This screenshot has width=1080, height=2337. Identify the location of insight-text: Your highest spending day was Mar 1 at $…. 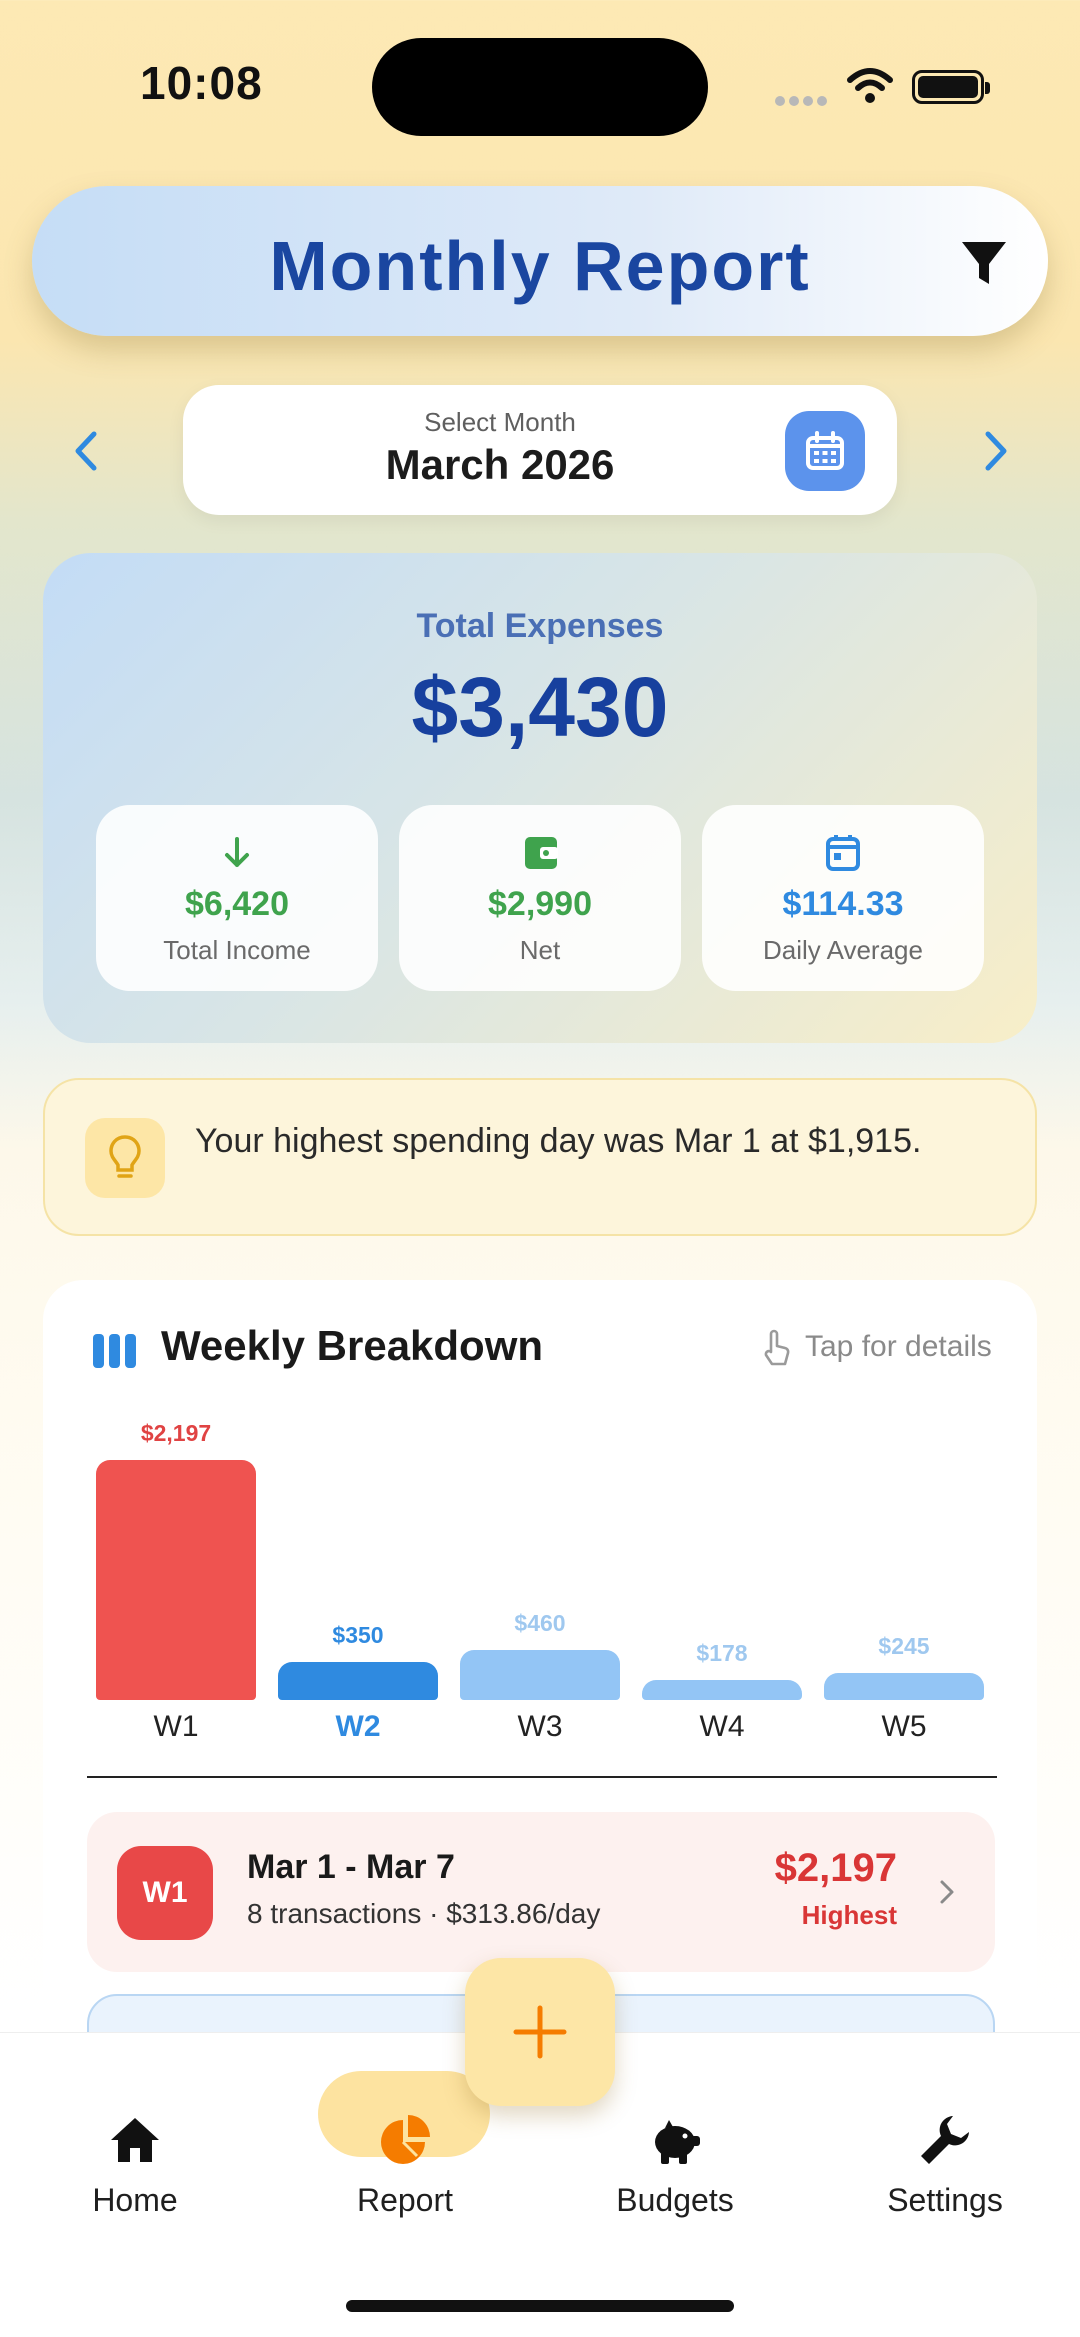
(558, 1141).